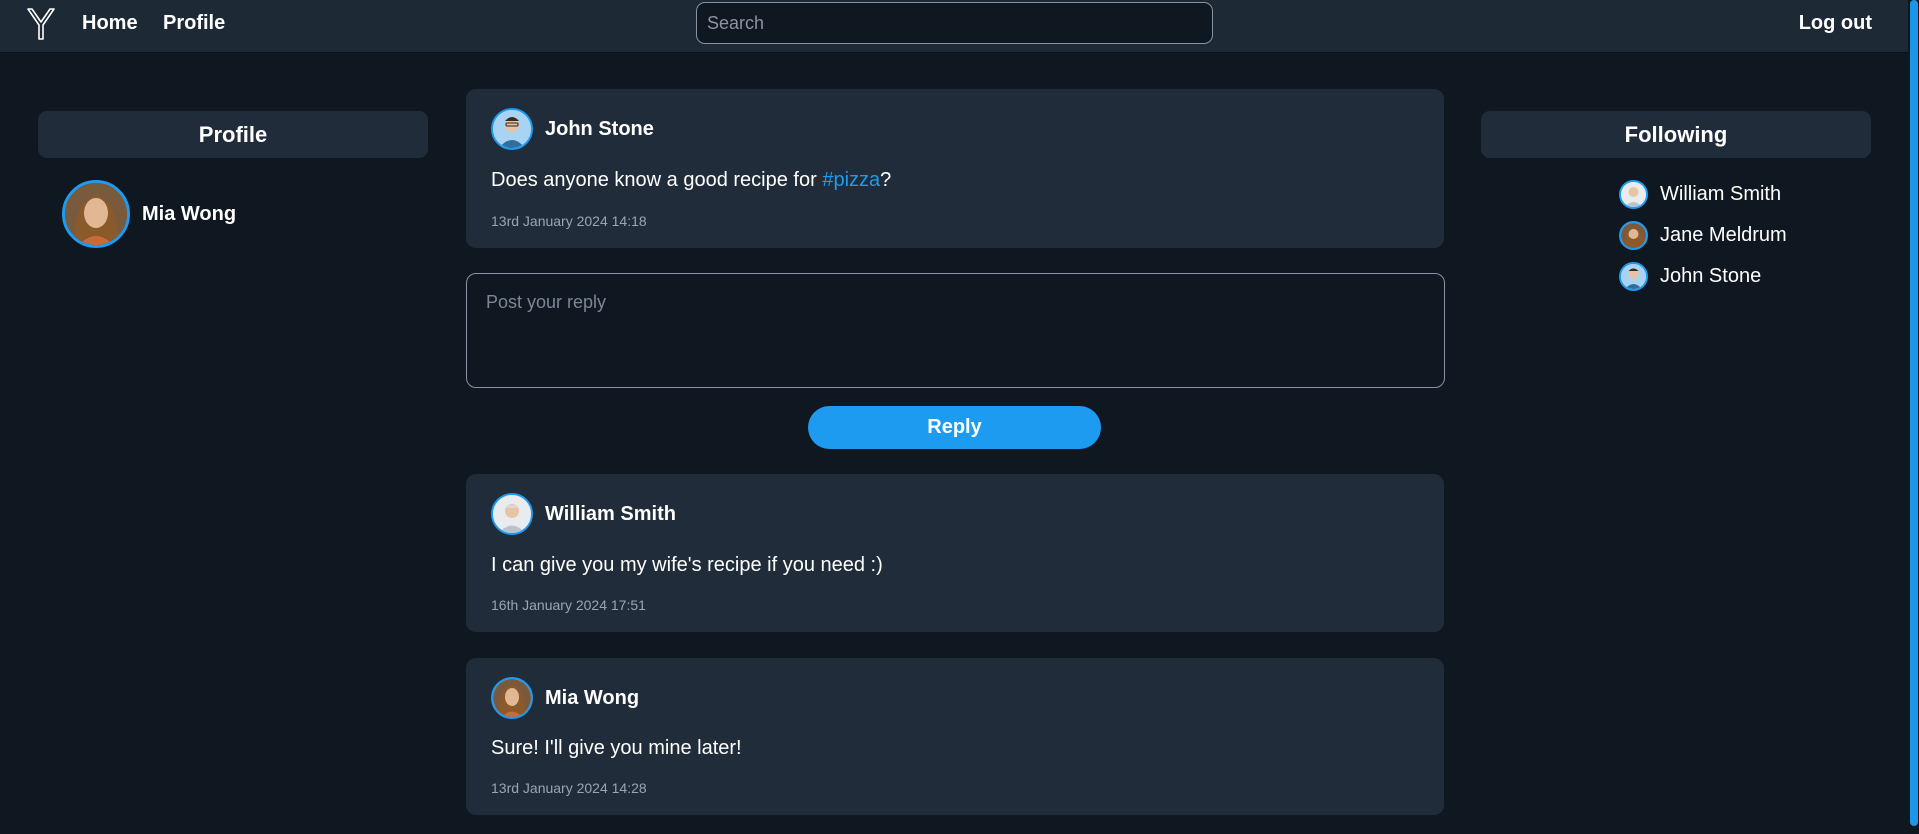 This screenshot has width=1919, height=834. What do you see at coordinates (592, 698) in the screenshot?
I see `post-author-name: Mia Wong` at bounding box center [592, 698].